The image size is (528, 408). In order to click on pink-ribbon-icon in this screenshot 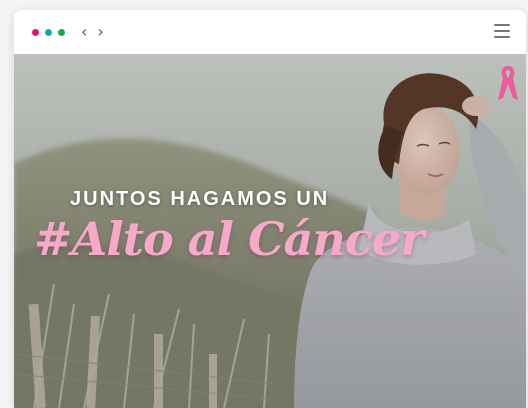, I will do `click(508, 83)`.